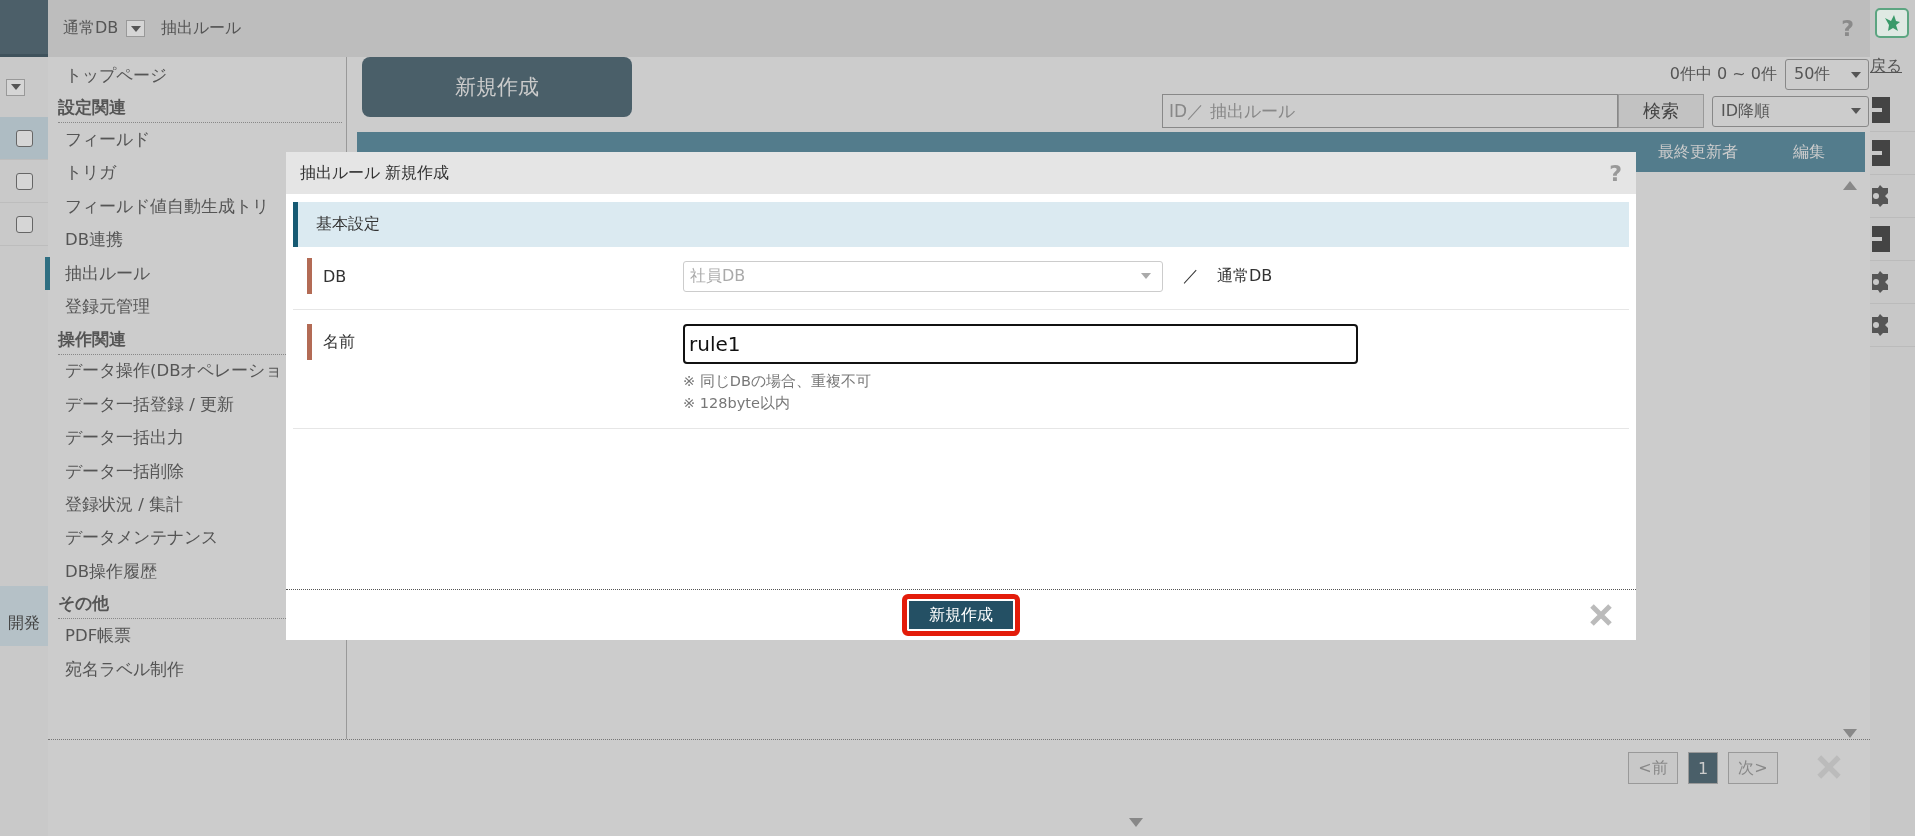 The image size is (1915, 836). Describe the element at coordinates (1698, 152) in the screenshot. I see `column-header: 最終更新者` at that location.